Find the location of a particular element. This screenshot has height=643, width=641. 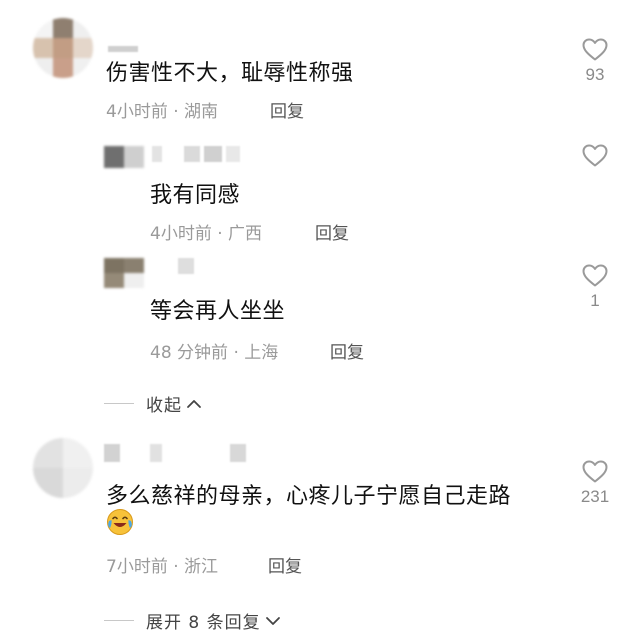

like-count: 1 is located at coordinates (595, 300).